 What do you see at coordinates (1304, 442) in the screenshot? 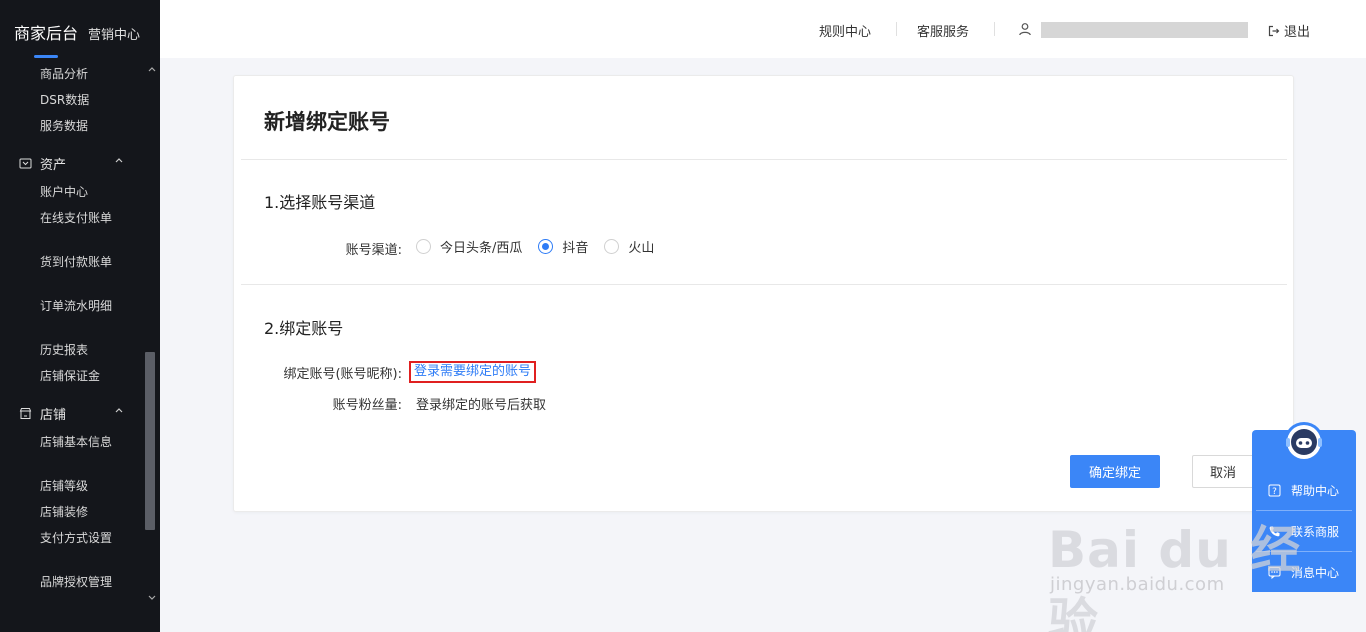
I see `robot-assistant-icon` at bounding box center [1304, 442].